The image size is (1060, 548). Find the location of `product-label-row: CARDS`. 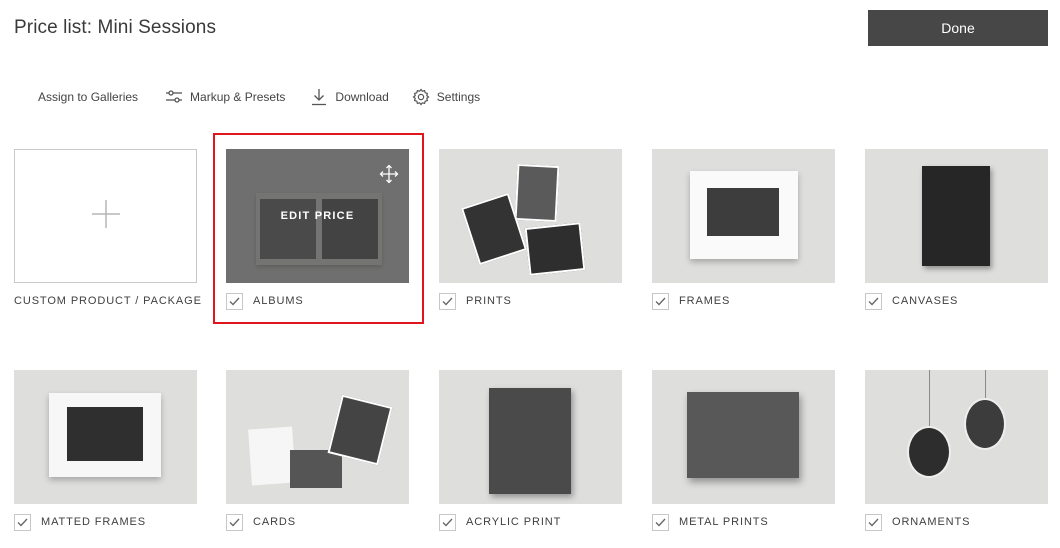

product-label-row: CARDS is located at coordinates (261, 522).